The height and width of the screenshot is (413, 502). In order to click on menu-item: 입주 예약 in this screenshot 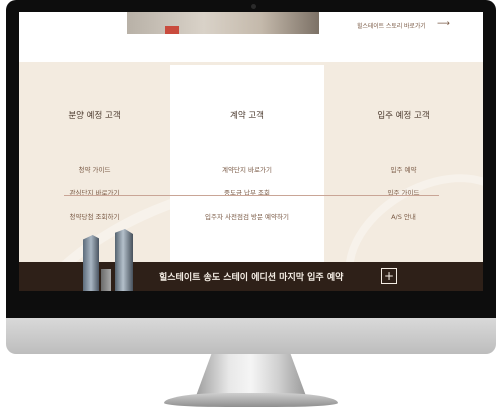, I will do `click(403, 169)`.